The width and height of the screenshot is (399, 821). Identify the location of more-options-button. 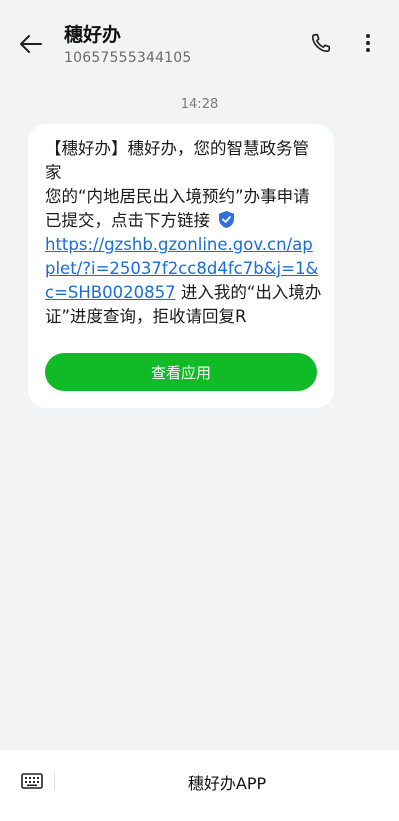
(368, 43).